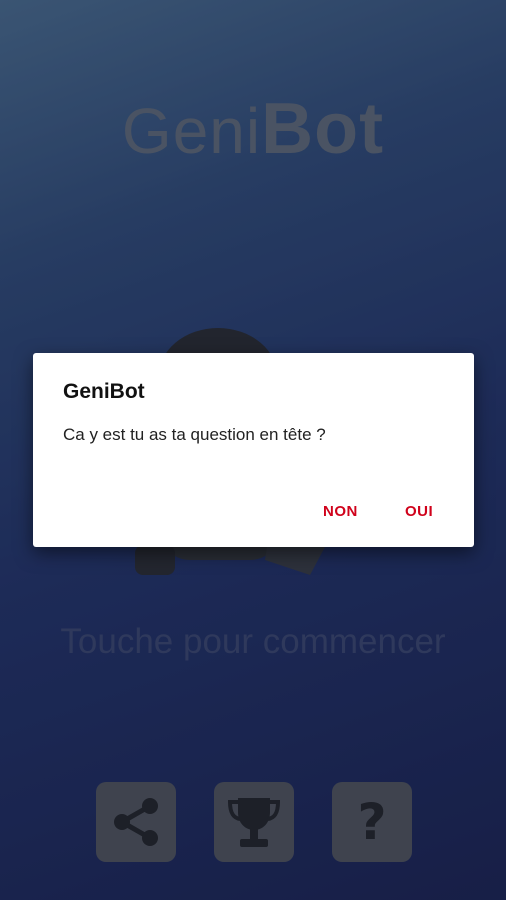  Describe the element at coordinates (340, 511) in the screenshot. I see `non-button: NON` at that location.